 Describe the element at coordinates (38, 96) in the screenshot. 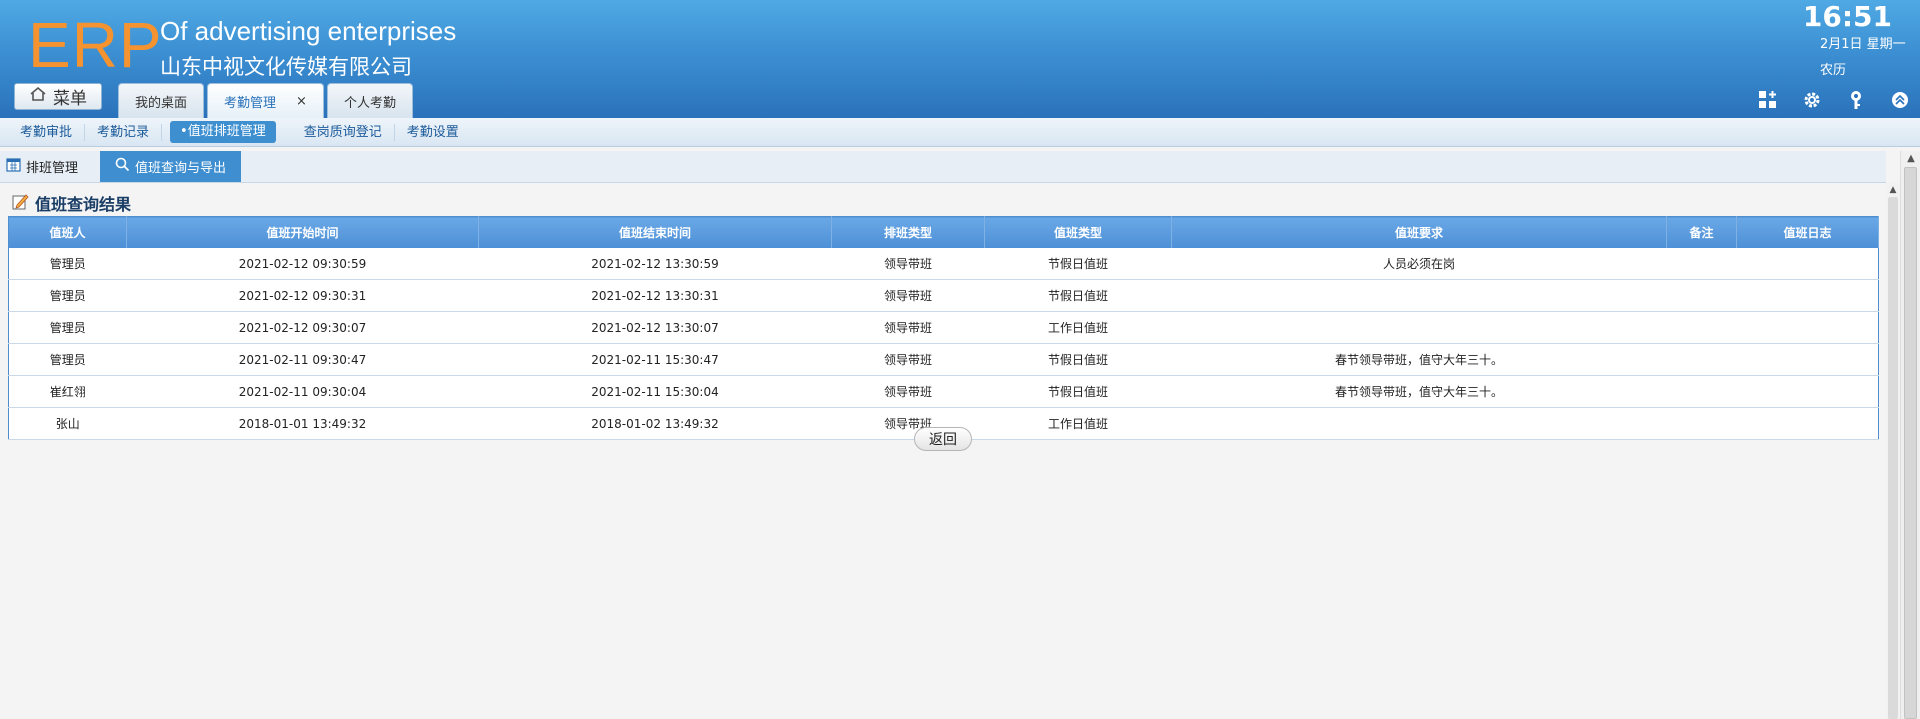

I see `home-icon` at that location.